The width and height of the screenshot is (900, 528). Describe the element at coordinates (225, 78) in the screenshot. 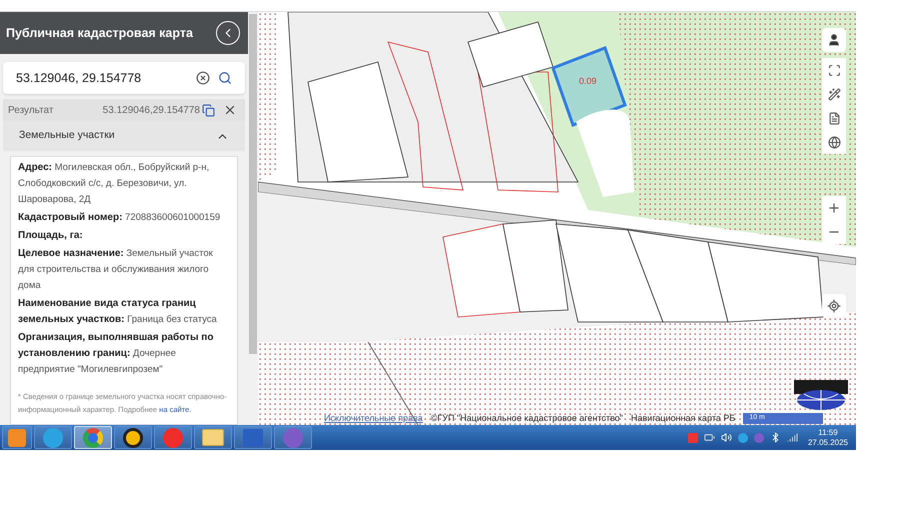

I see `search-icon` at that location.